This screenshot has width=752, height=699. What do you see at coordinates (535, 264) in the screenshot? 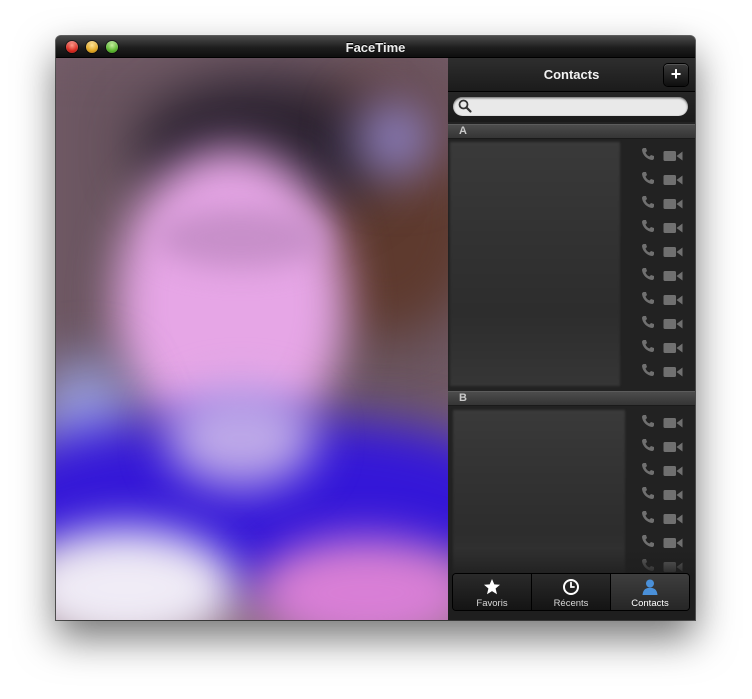
I see `contact-names-blurred-a` at bounding box center [535, 264].